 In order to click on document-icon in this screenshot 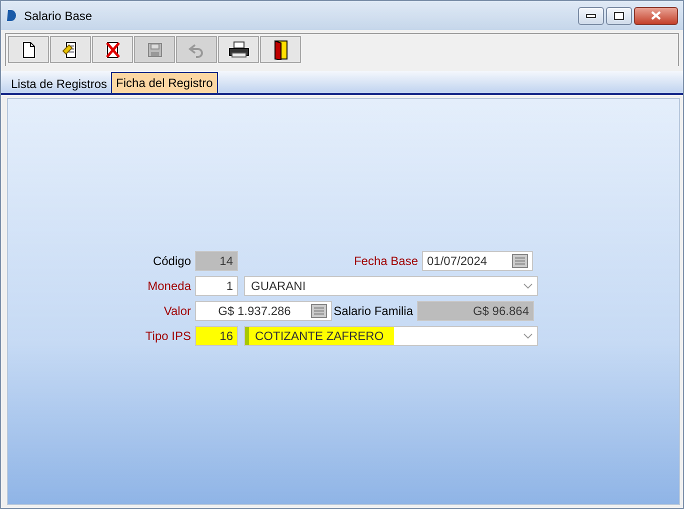, I will do `click(28, 50)`.